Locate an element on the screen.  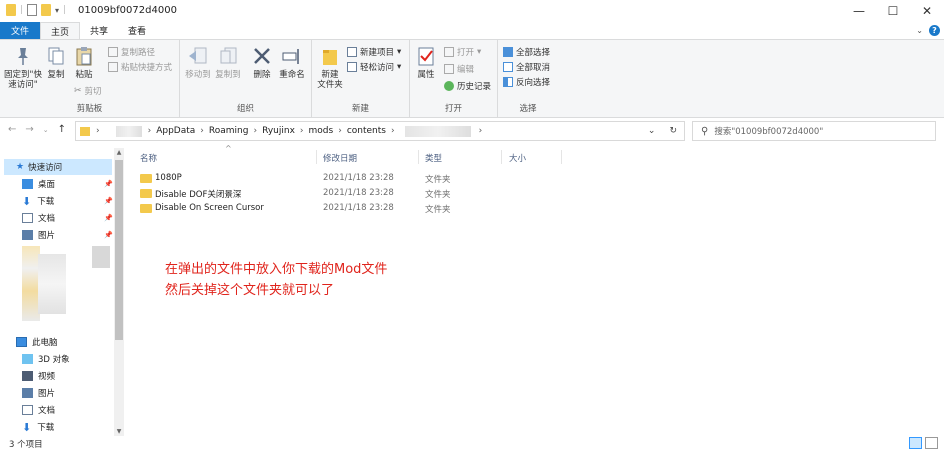
pin-quick-access-button: 固定到"快 速访问" is located at coordinates (23, 67).